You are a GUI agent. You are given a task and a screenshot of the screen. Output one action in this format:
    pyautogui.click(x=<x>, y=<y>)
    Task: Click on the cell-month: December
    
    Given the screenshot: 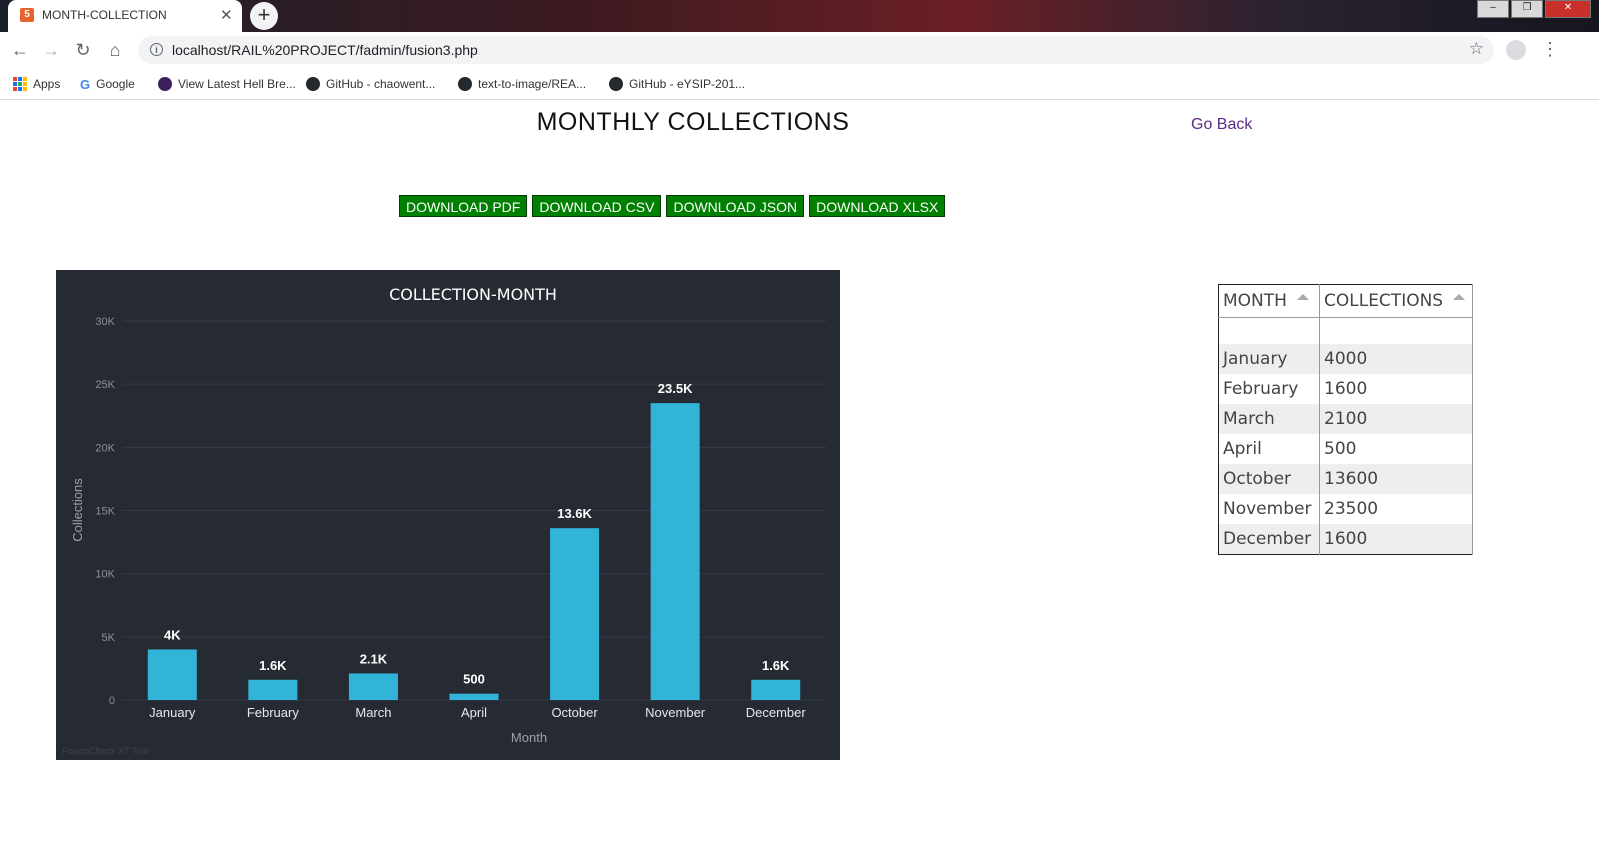 What is the action you would take?
    pyautogui.click(x=1269, y=539)
    